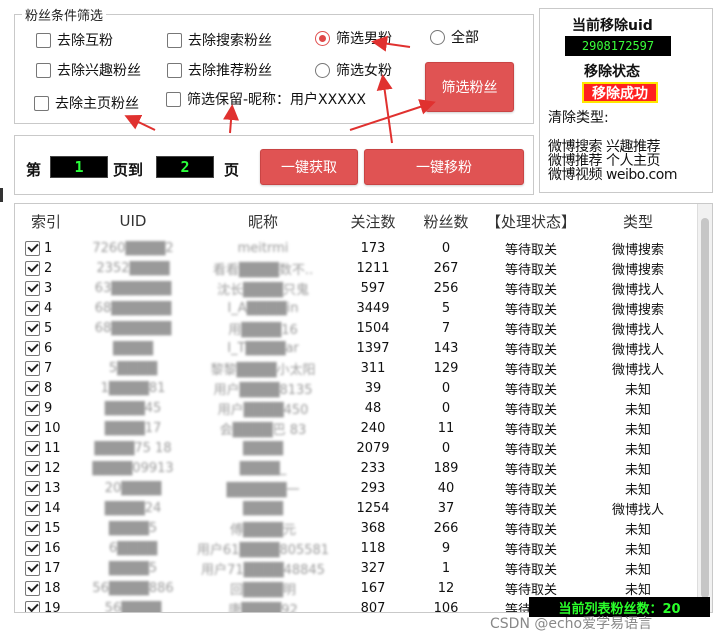 Image resolution: width=720 pixels, height=641 pixels. What do you see at coordinates (373, 348) in the screenshot?
I see `row-follow: 1397` at bounding box center [373, 348].